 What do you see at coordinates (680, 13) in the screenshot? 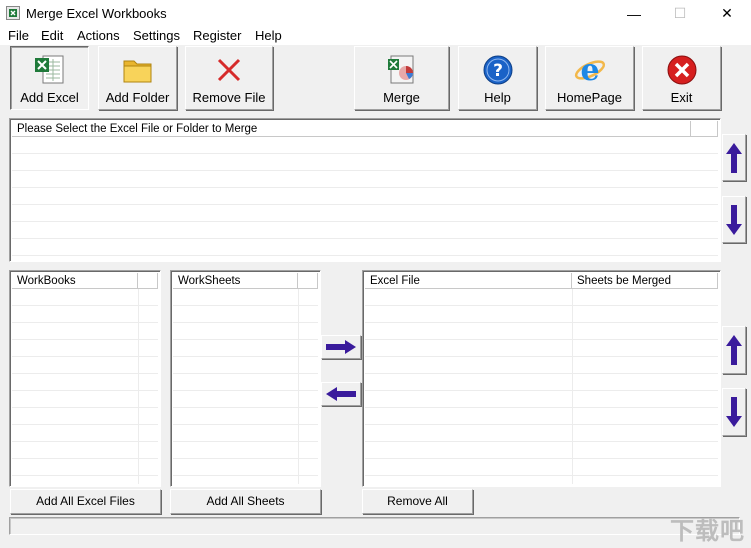
I see `maximize-button: ☐` at bounding box center [680, 13].